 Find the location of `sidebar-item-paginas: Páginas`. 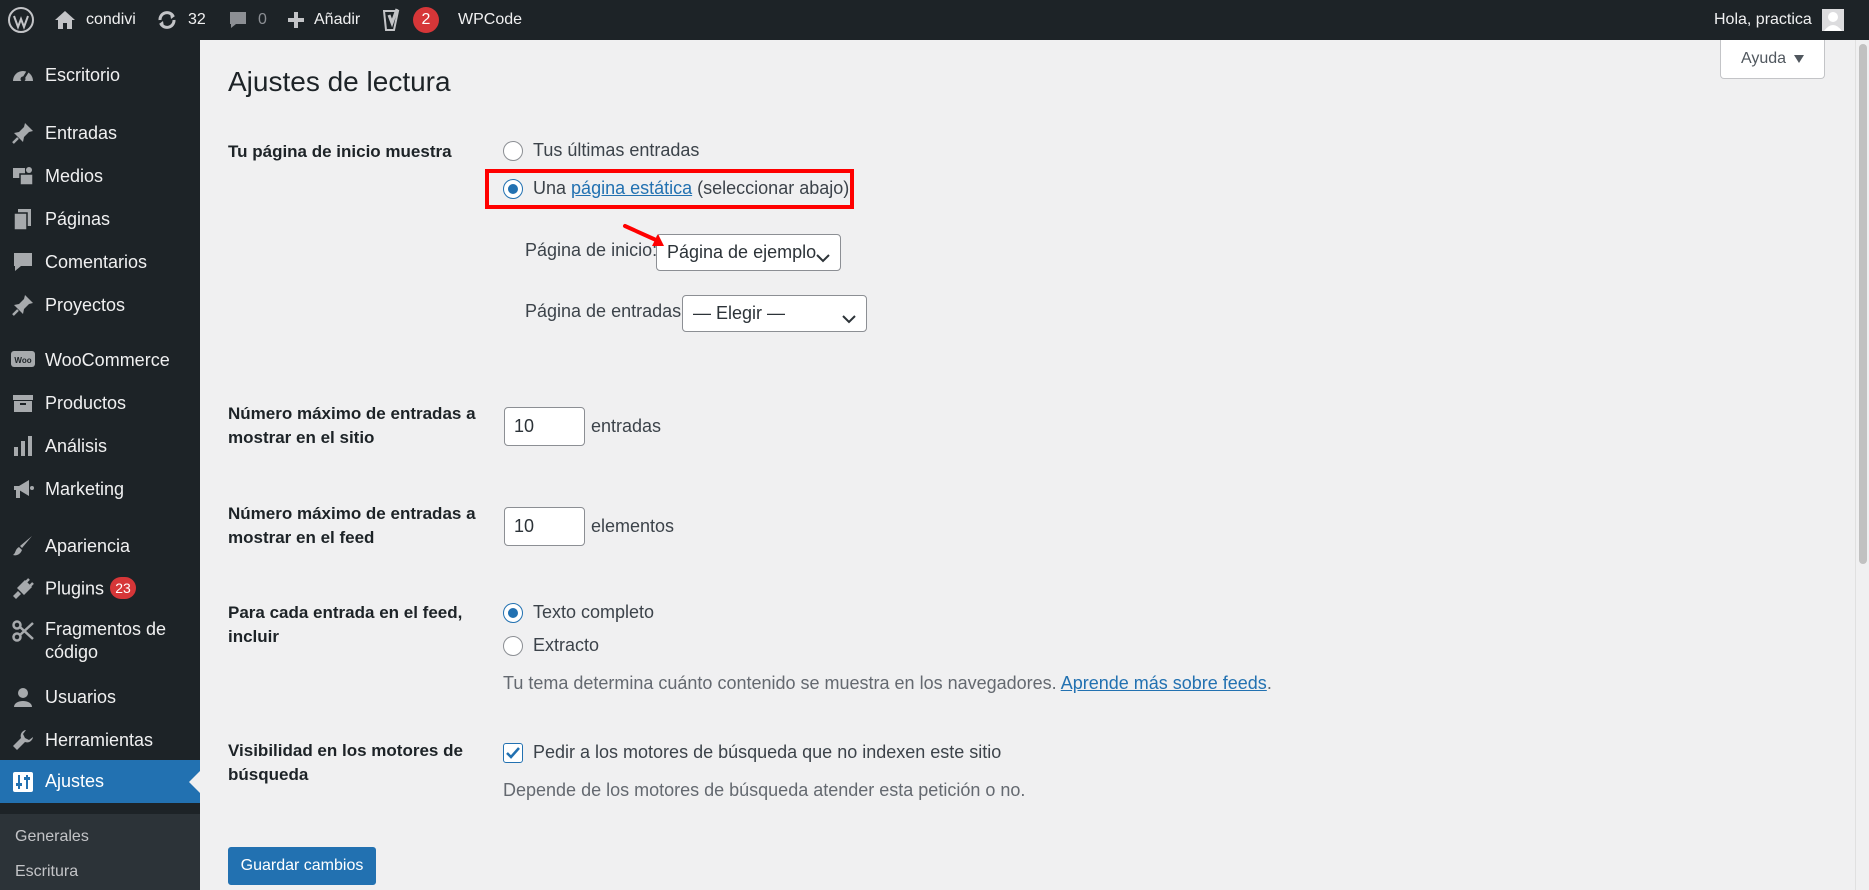

sidebar-item-paginas: Páginas is located at coordinates (100, 219).